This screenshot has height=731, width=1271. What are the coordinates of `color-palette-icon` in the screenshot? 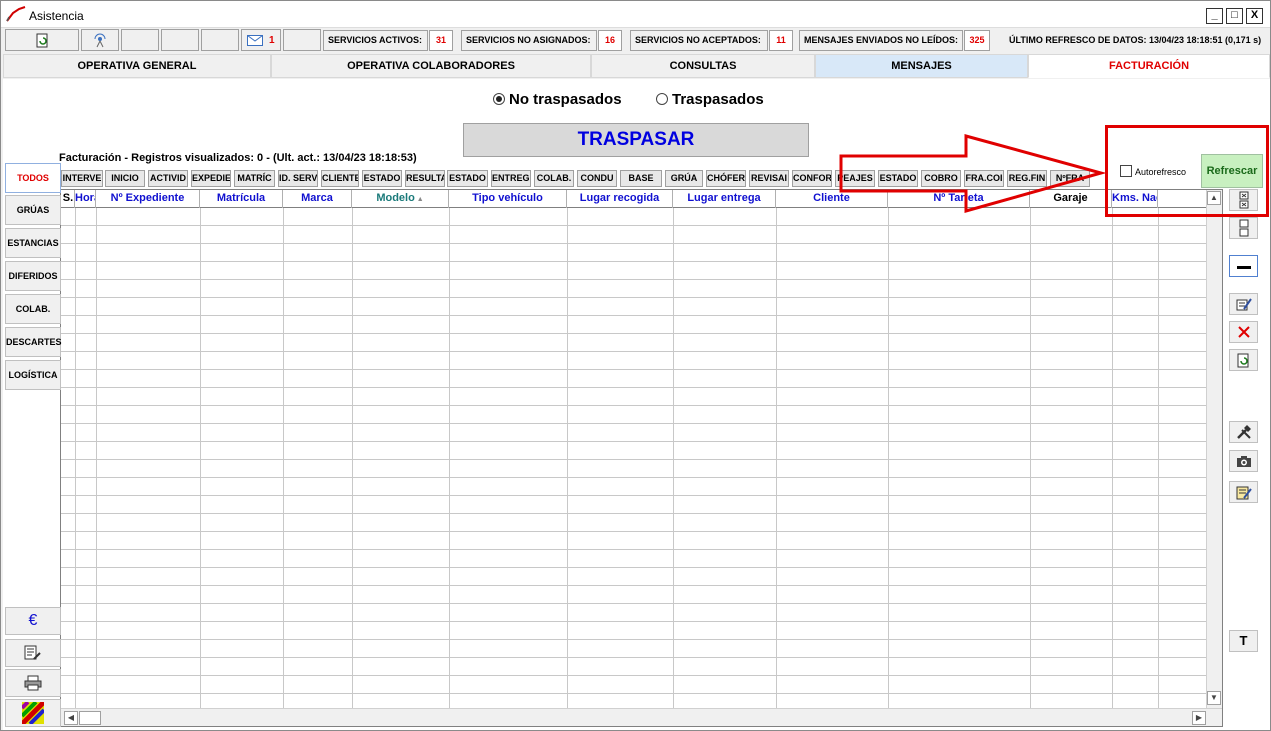 It's located at (33, 713).